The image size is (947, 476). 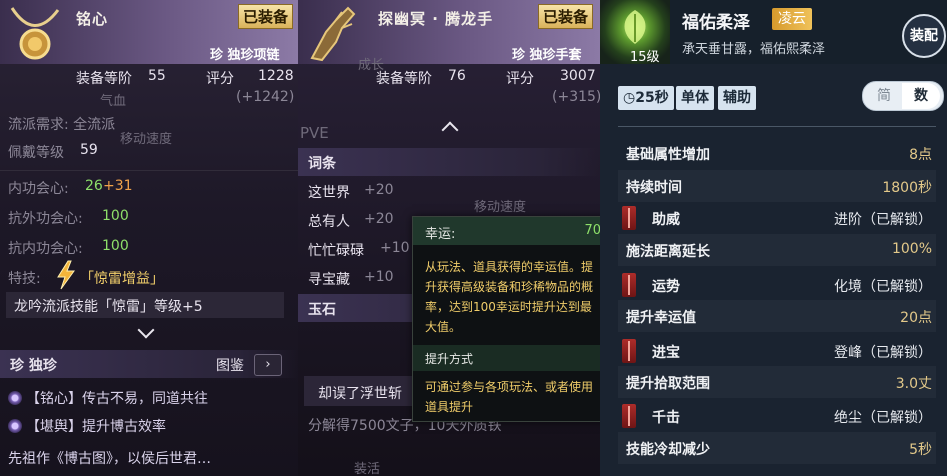 What do you see at coordinates (146, 330) in the screenshot?
I see `chevron-down-icon` at bounding box center [146, 330].